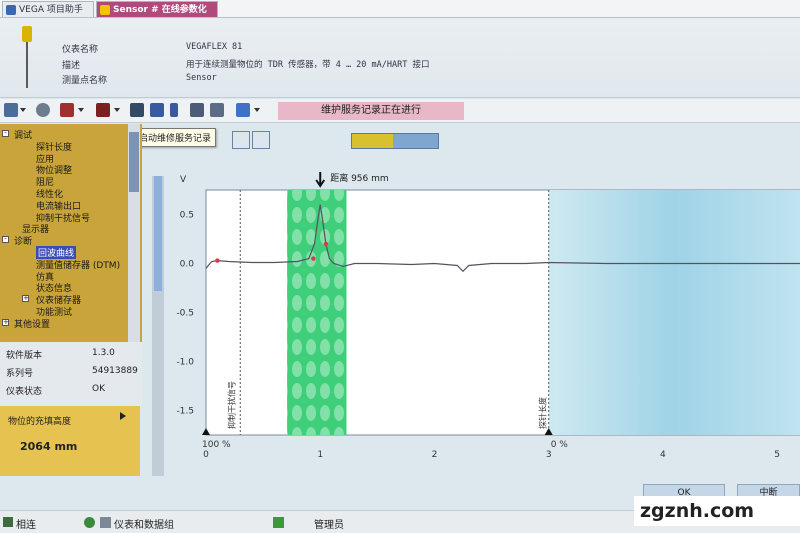 The image size is (800, 533). I want to click on tab-online-parameterization: Sensor # 在线参数化, so click(157, 9).